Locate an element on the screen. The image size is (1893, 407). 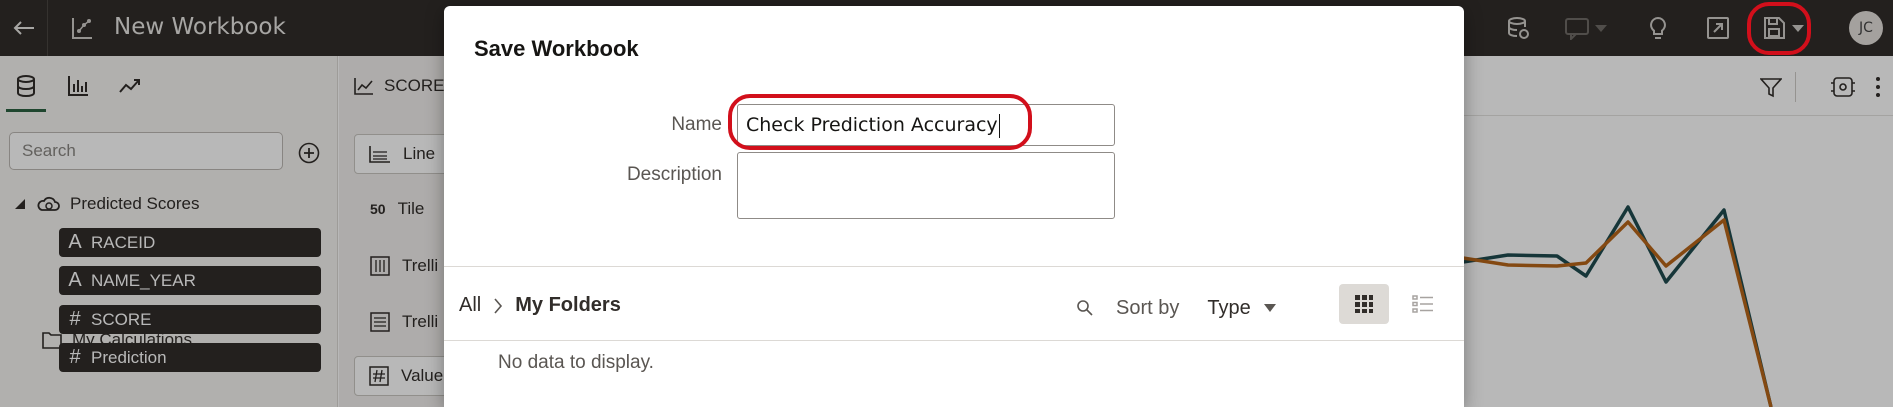
name-input-value: Check Prediction Accuracy is located at coordinates (872, 125).